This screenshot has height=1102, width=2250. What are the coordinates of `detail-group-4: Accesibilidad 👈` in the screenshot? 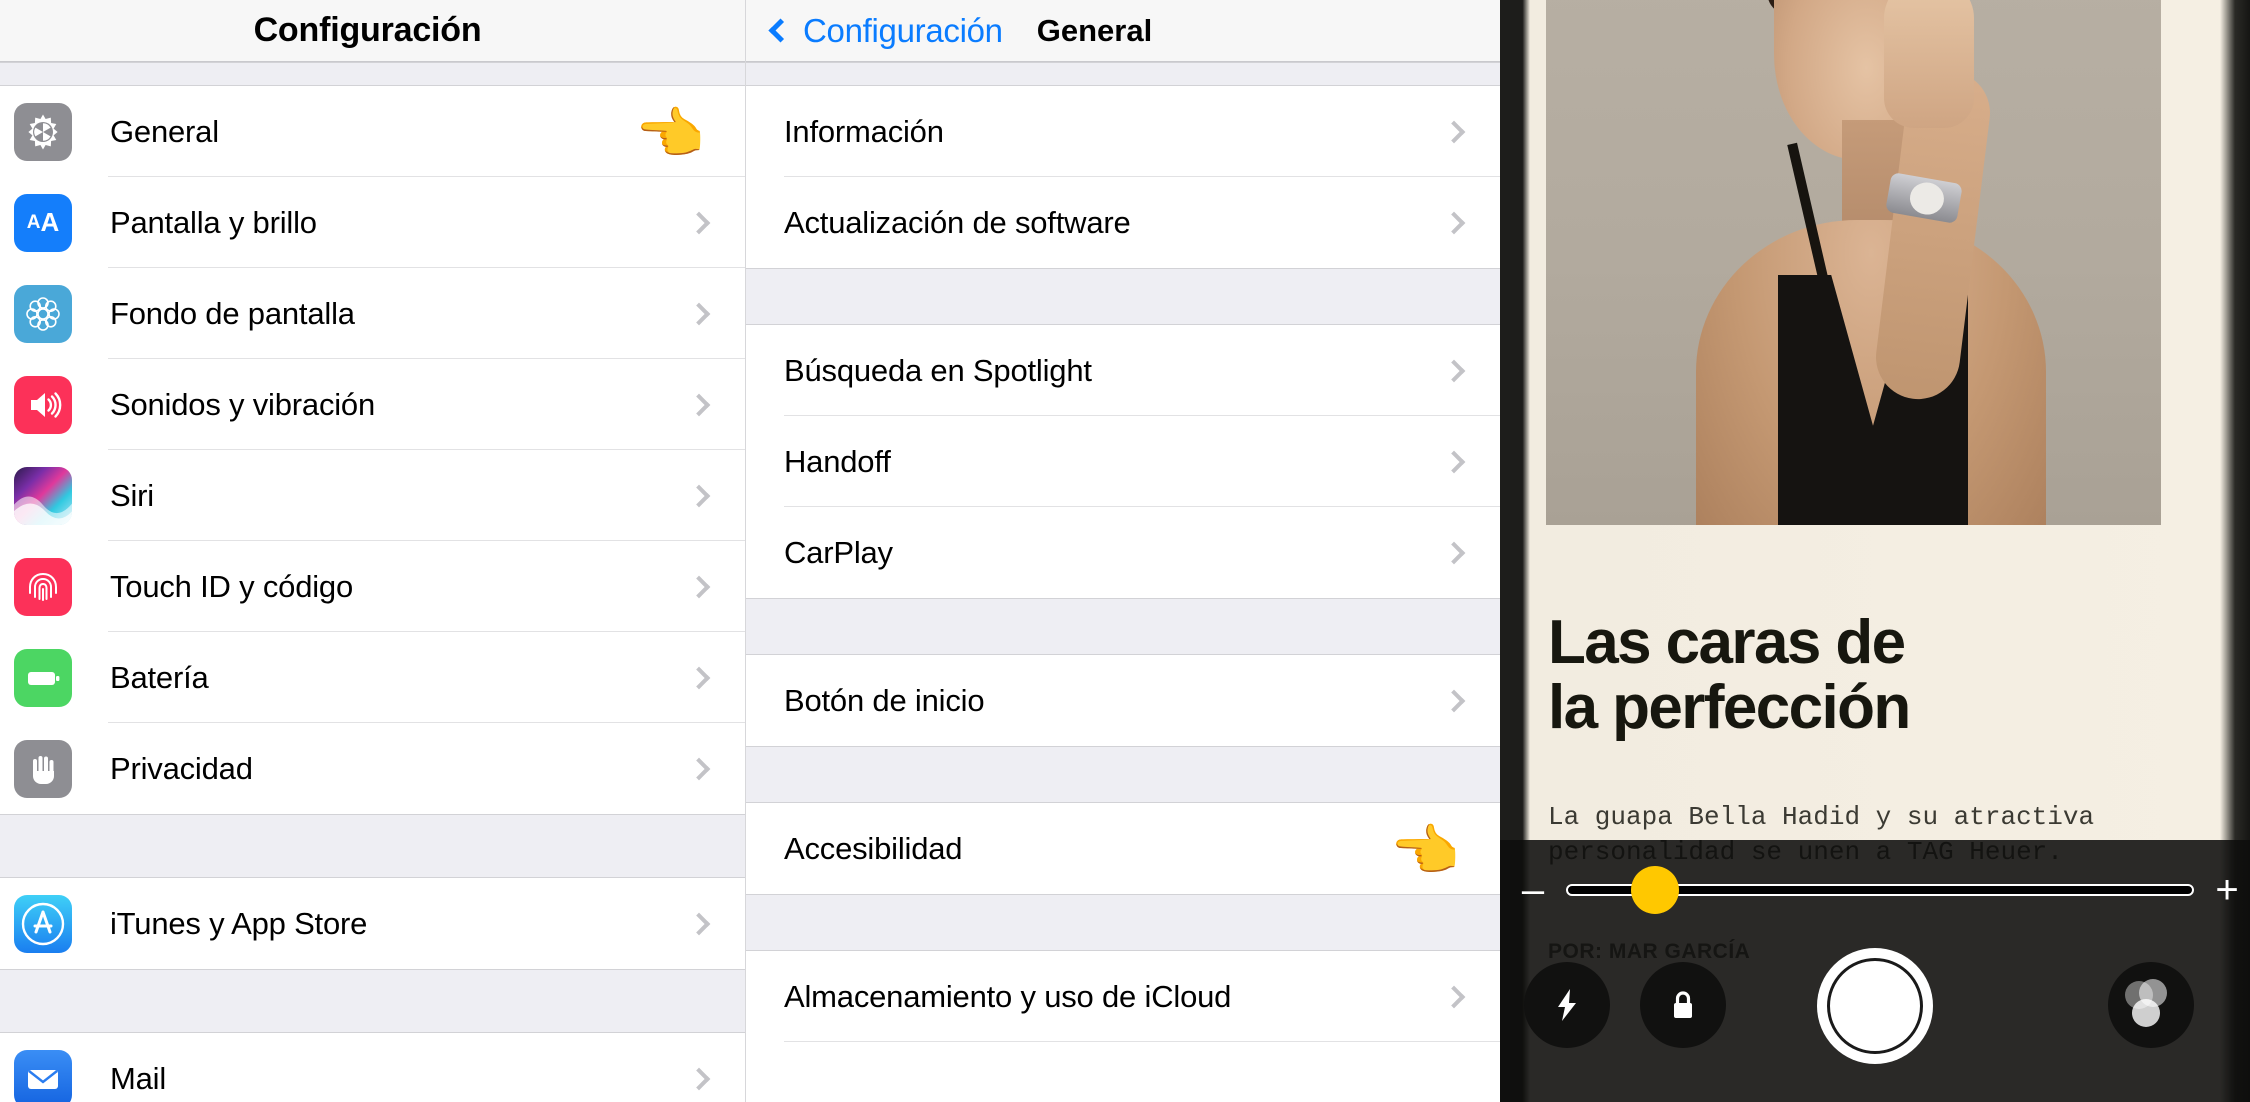 It's located at (1123, 848).